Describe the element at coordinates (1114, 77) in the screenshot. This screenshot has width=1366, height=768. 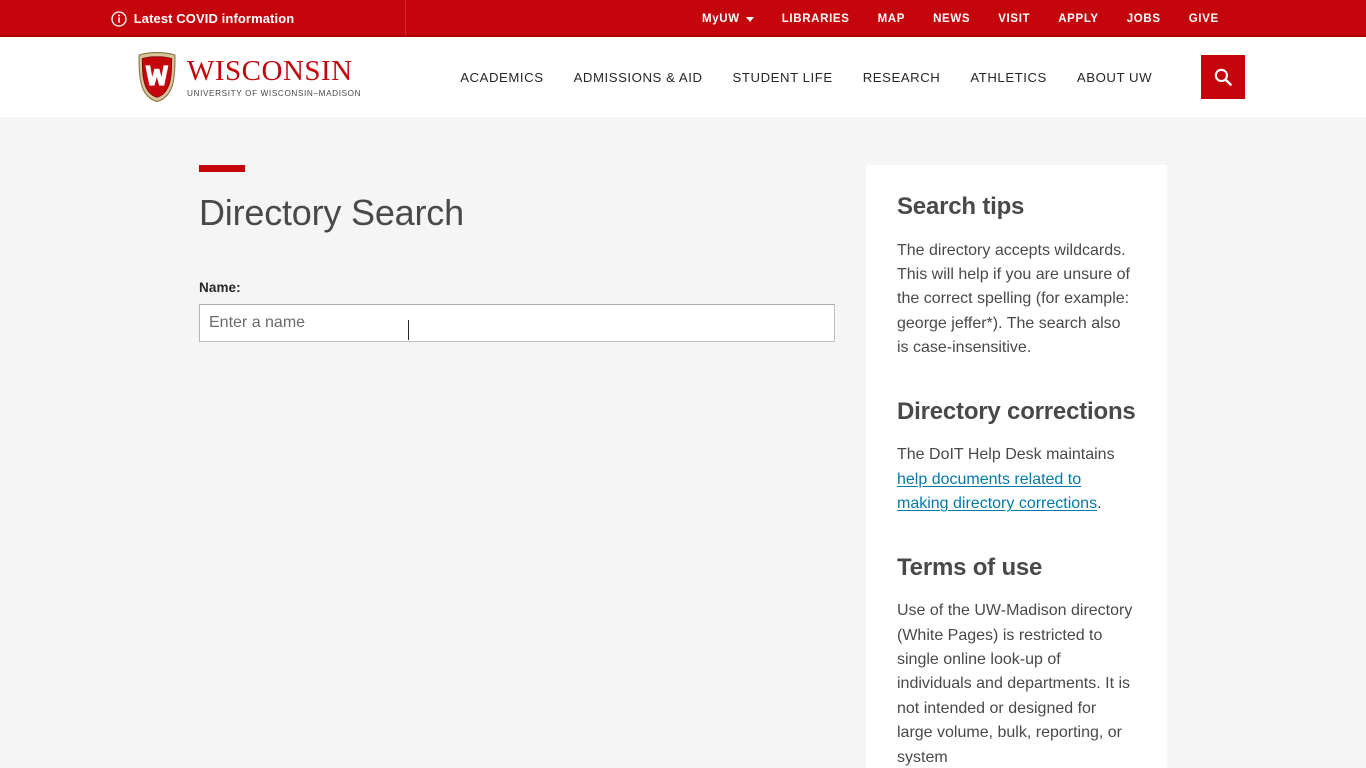
I see `nav-item-about-uw: ABOUT UW` at that location.